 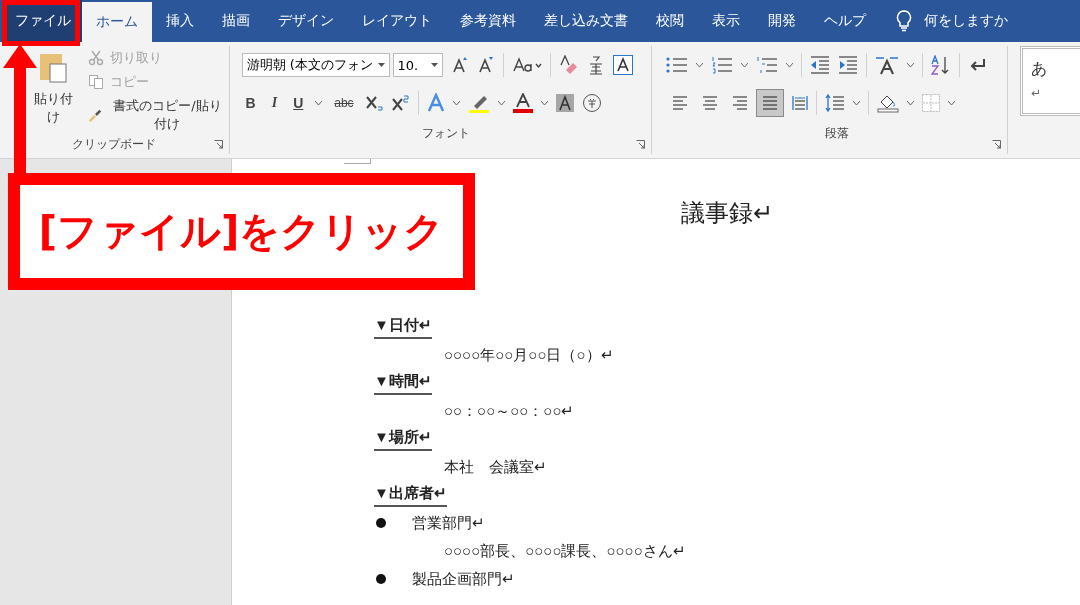 What do you see at coordinates (344, 103) in the screenshot?
I see `format-button: abc` at bounding box center [344, 103].